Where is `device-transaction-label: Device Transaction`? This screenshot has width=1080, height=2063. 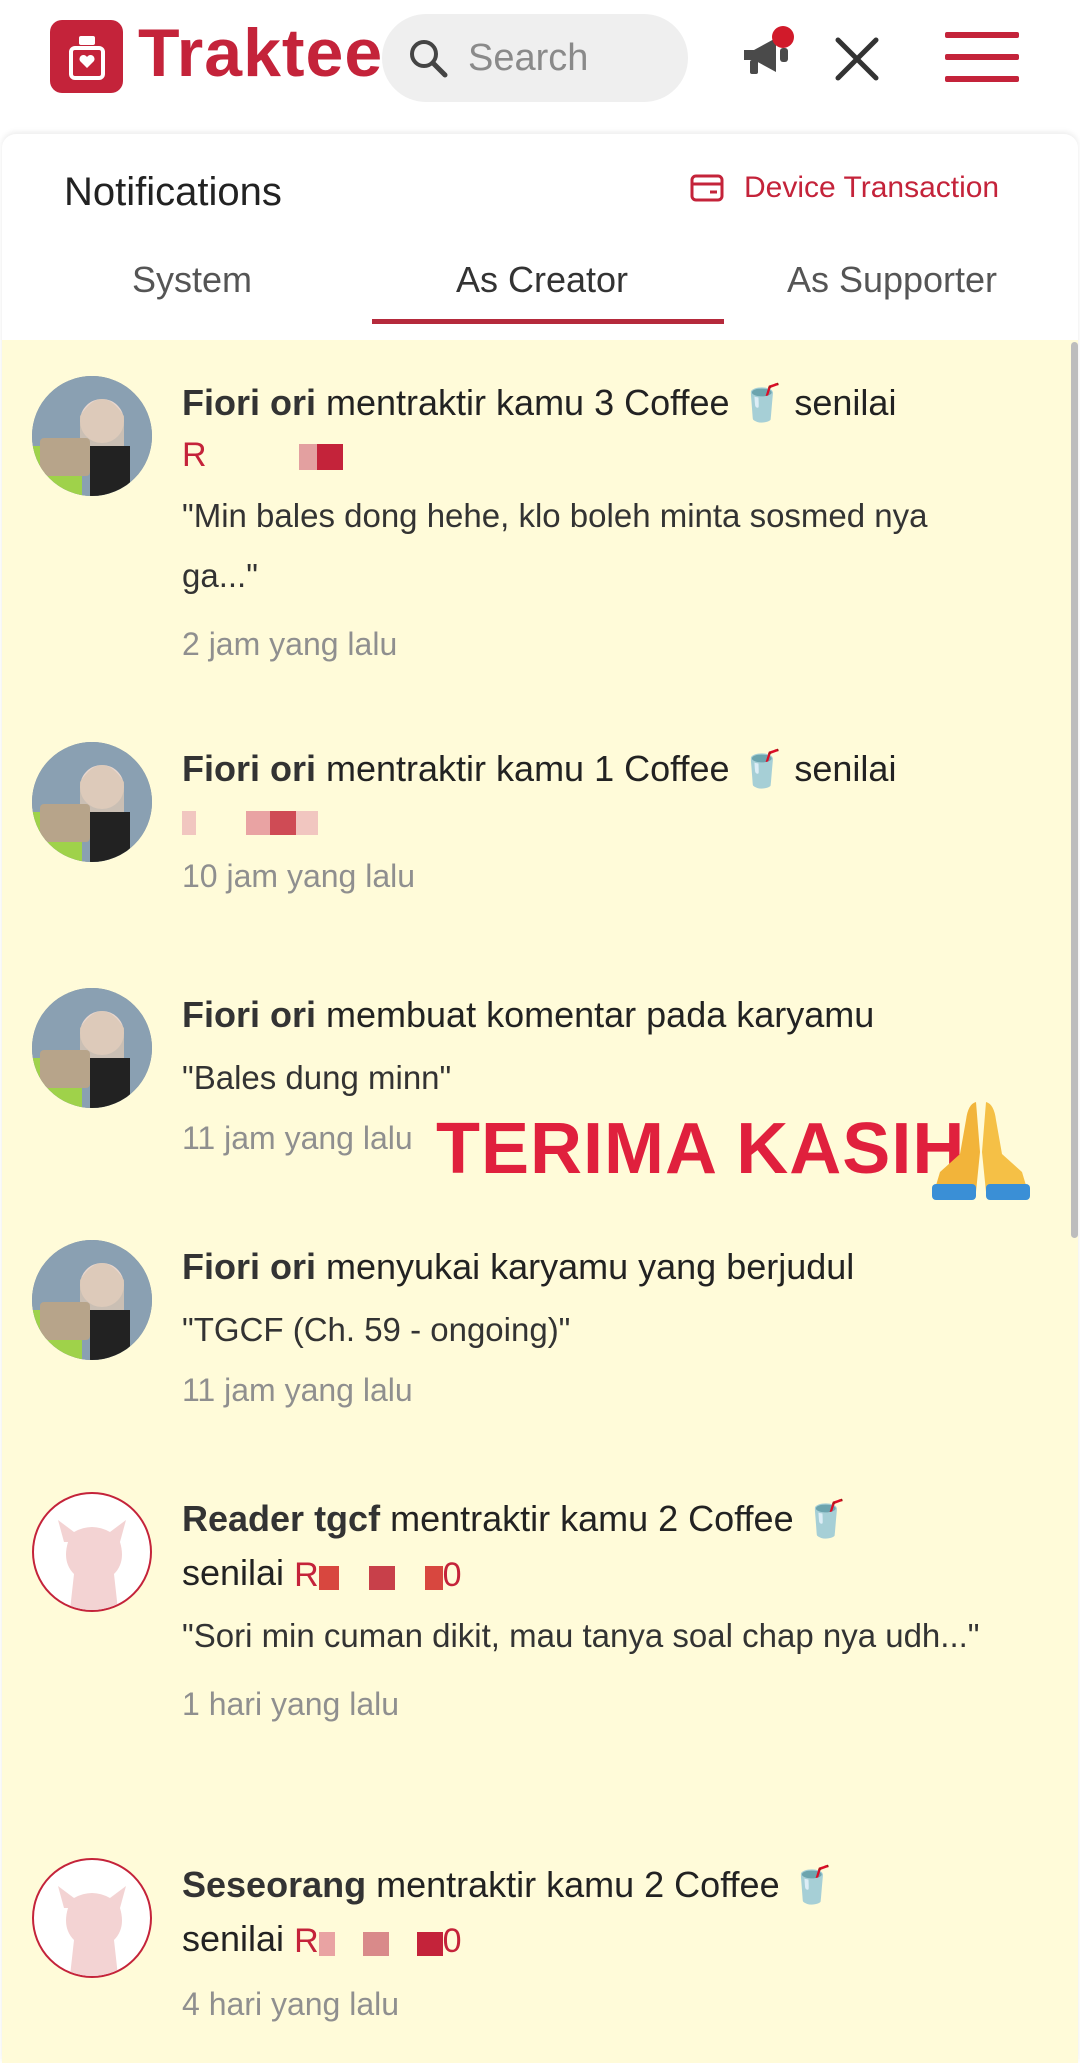 device-transaction-label: Device Transaction is located at coordinates (872, 187).